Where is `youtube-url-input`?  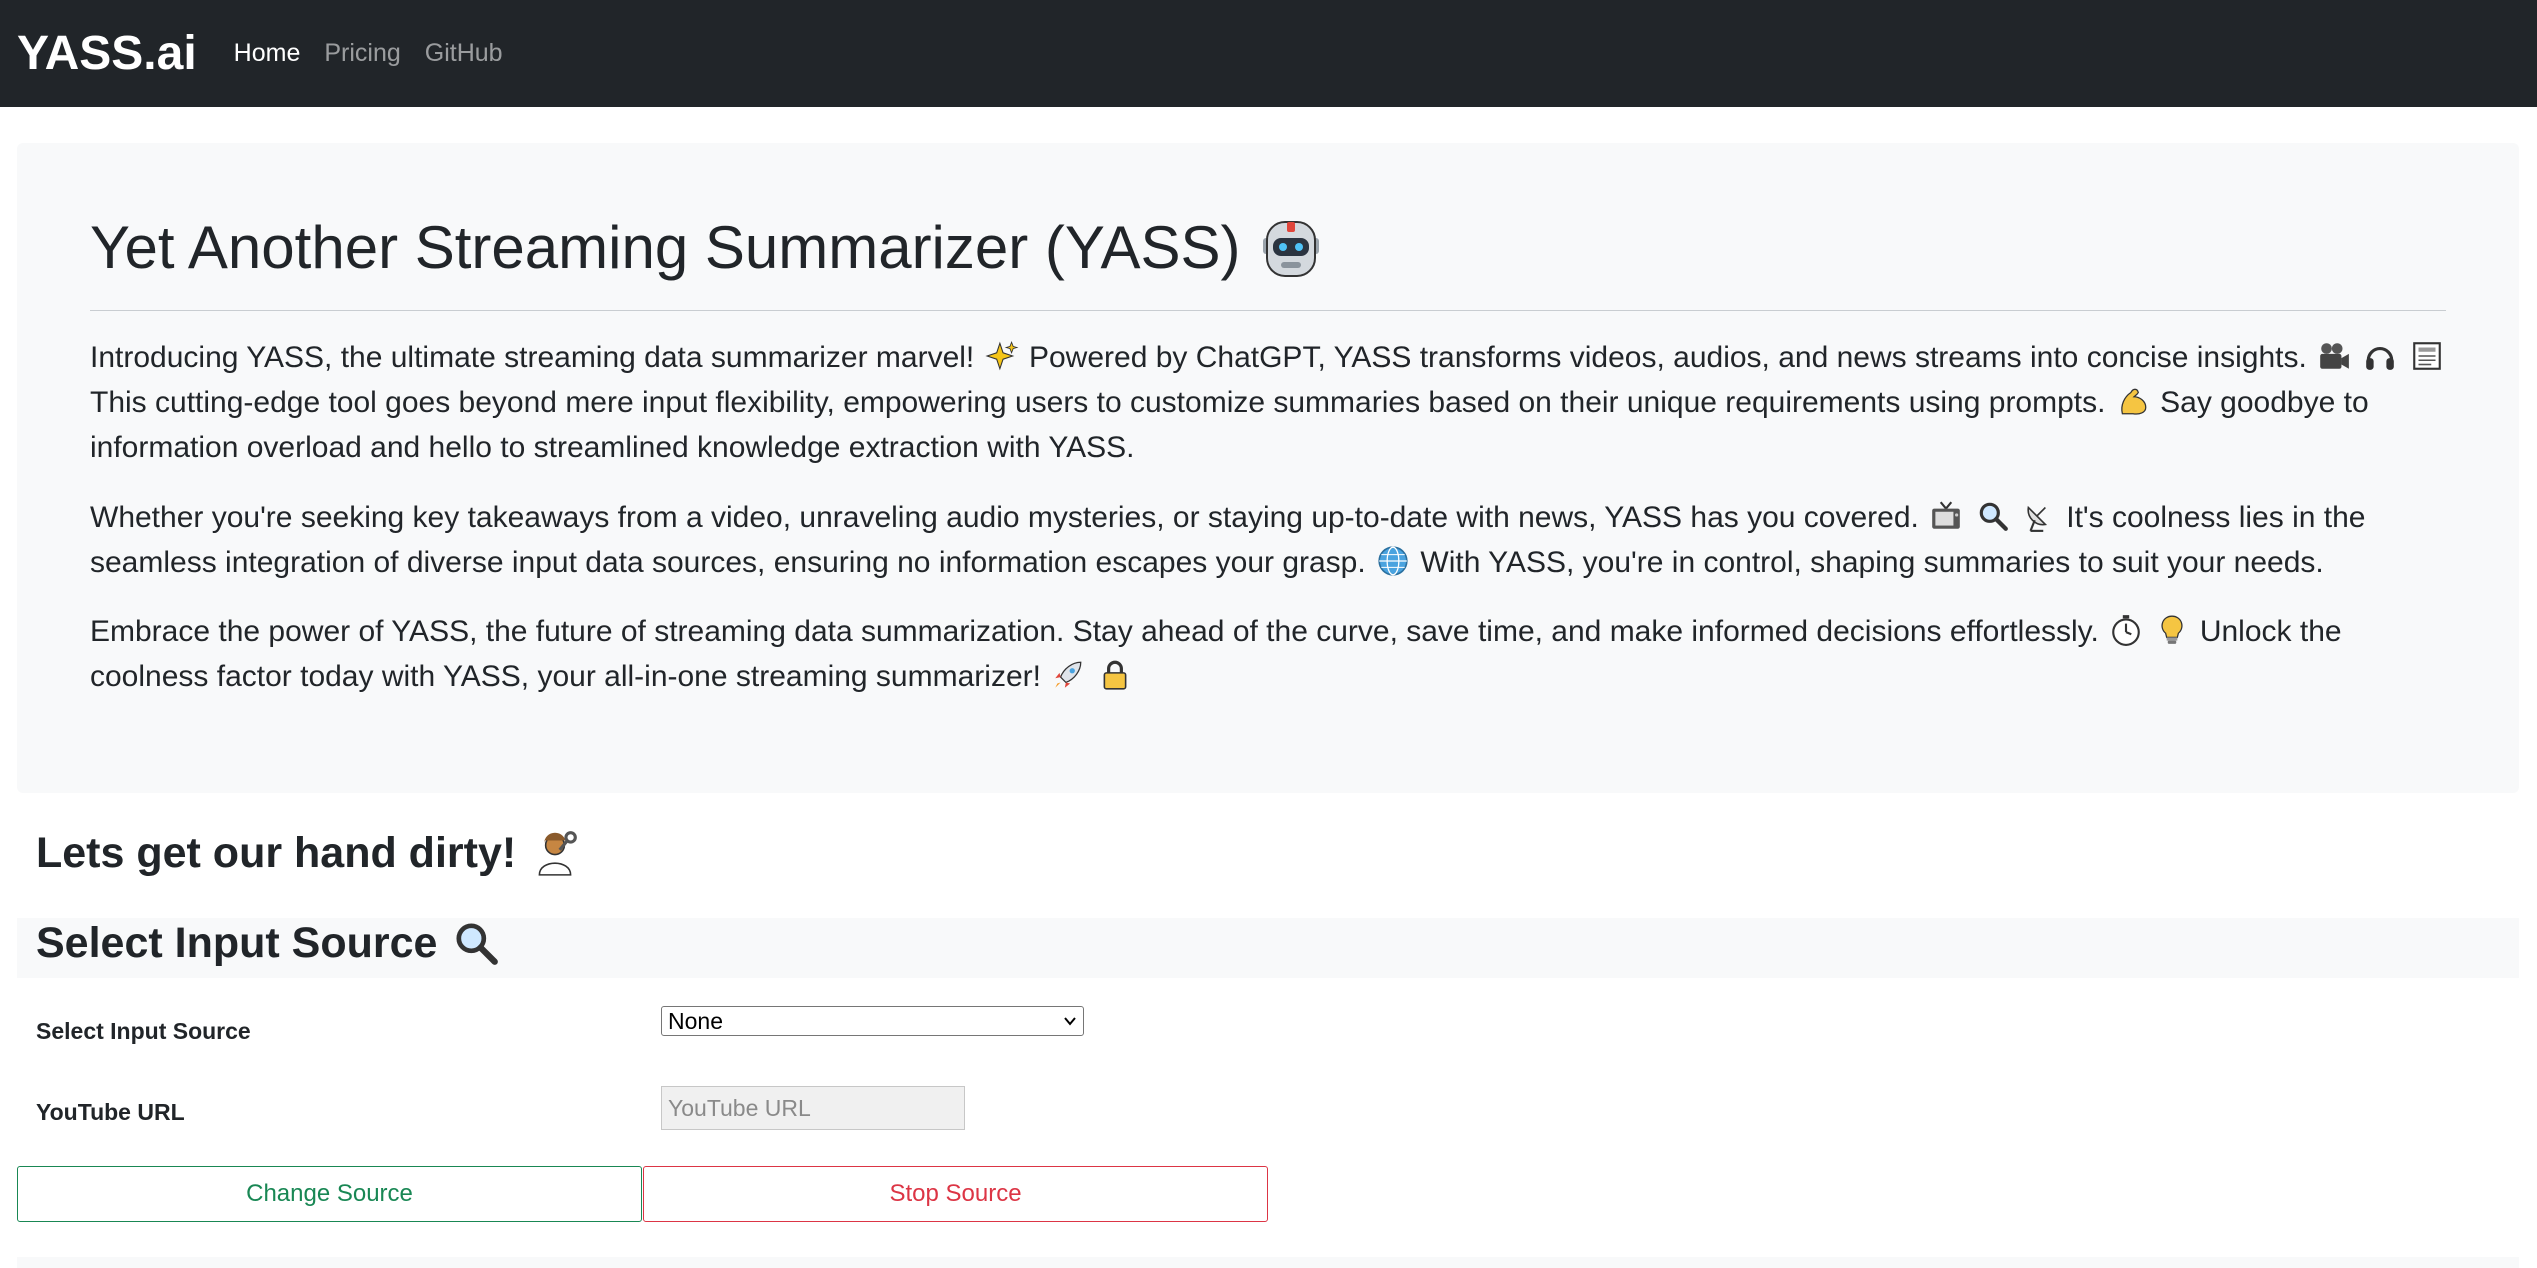 youtube-url-input is located at coordinates (813, 1108).